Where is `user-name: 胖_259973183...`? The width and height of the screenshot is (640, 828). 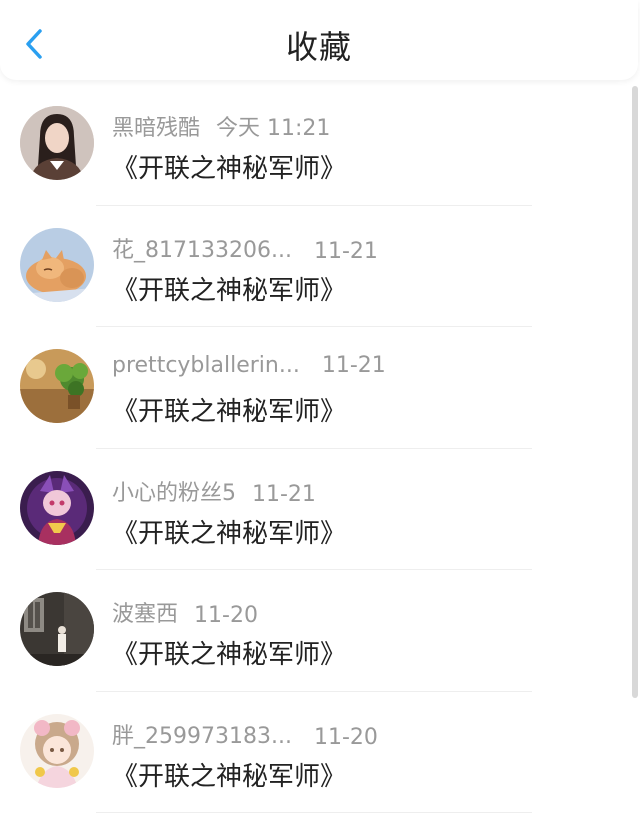
user-name: 胖_259973183... is located at coordinates (202, 734).